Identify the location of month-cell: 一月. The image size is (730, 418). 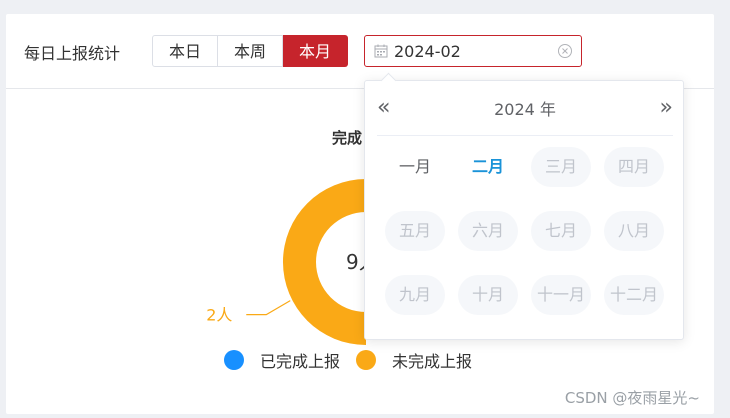
(415, 167).